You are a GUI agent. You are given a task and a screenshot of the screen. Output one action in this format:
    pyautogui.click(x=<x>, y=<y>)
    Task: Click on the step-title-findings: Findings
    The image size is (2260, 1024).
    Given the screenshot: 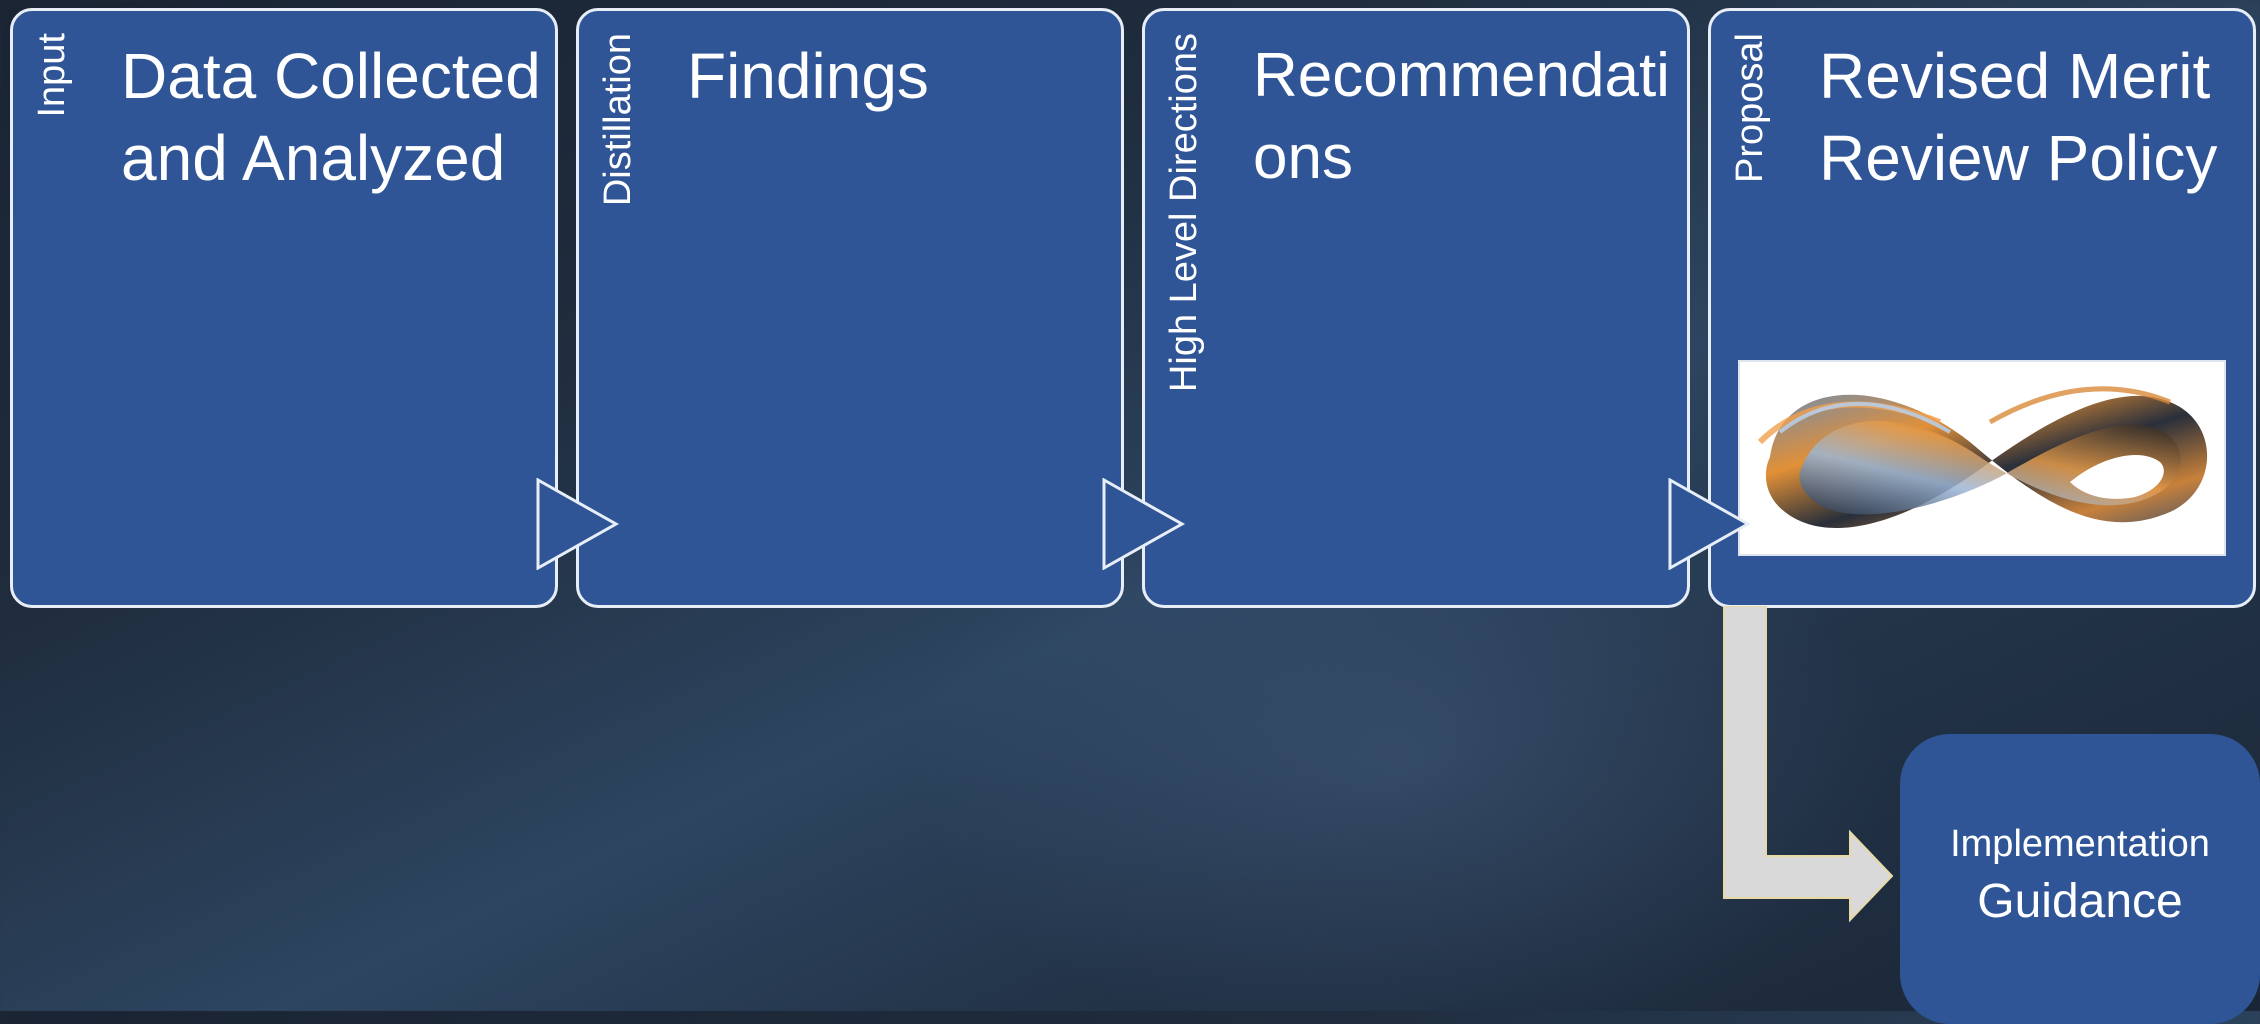 What is the action you would take?
    pyautogui.click(x=808, y=76)
    